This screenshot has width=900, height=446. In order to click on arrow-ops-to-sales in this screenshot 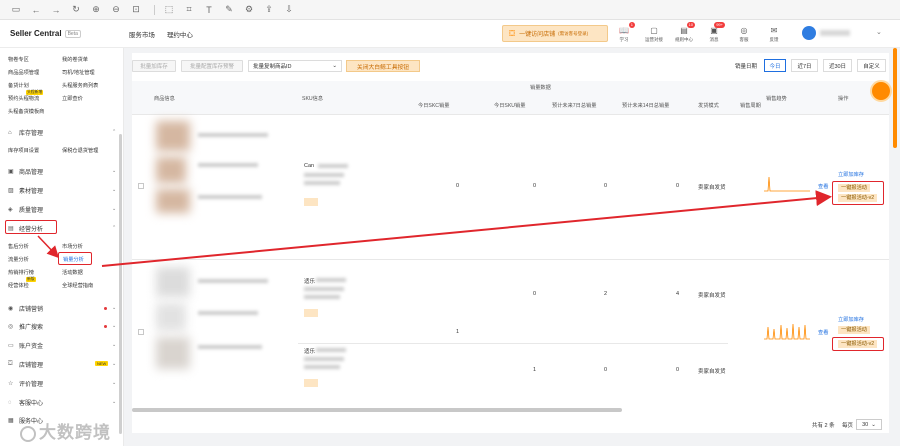, I will do `click(48, 247)`.